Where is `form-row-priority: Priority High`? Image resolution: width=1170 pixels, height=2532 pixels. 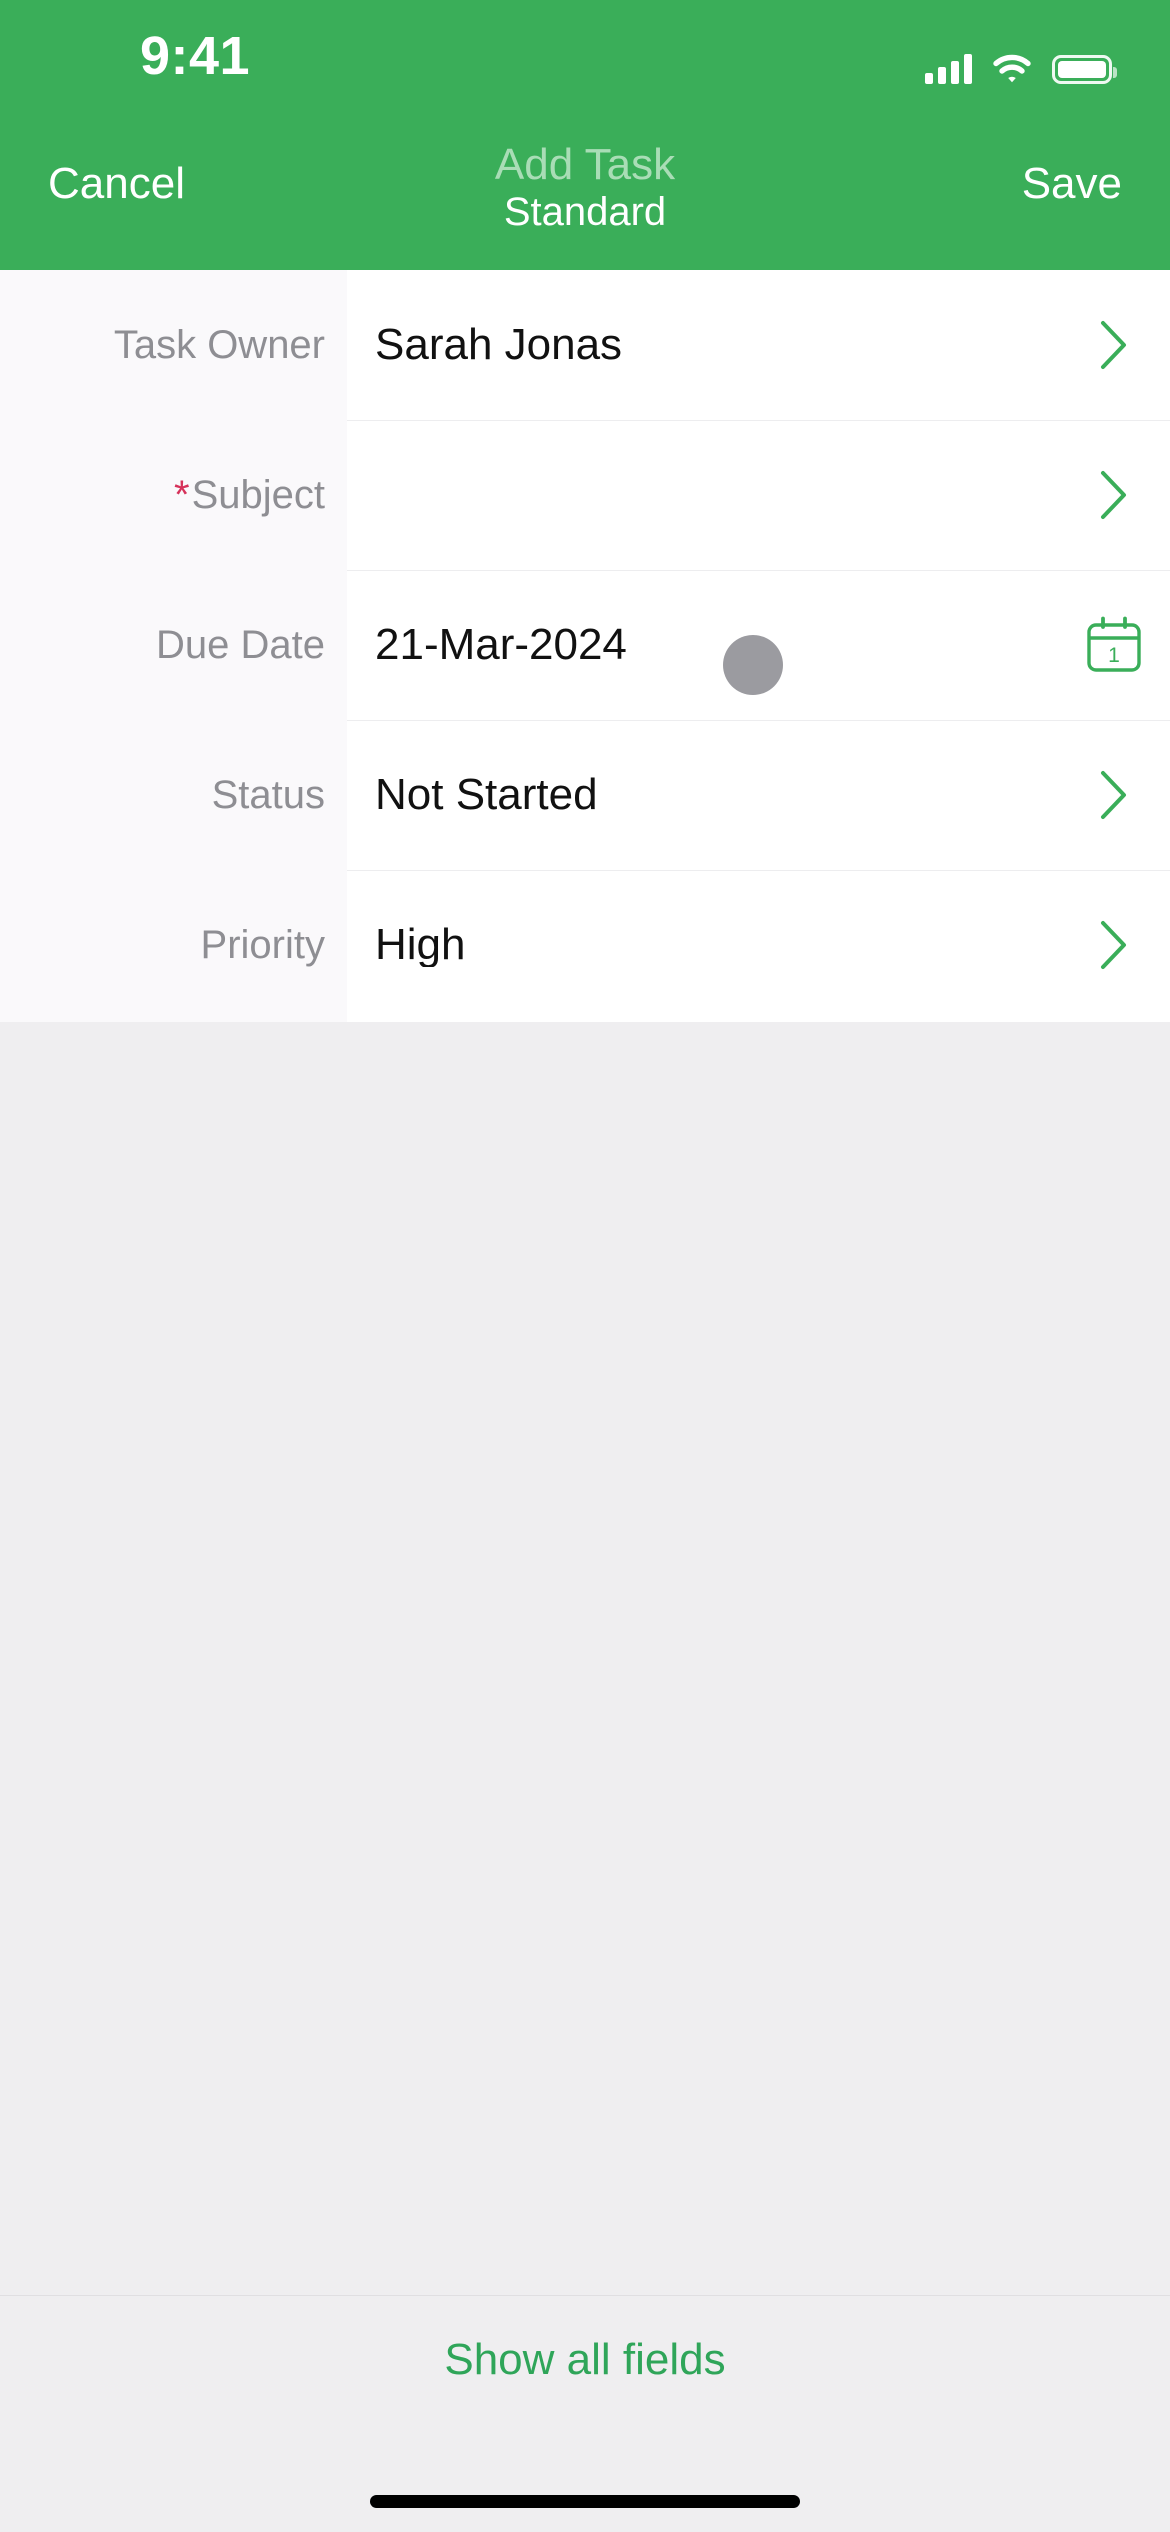
form-row-priority: Priority High is located at coordinates (585, 945).